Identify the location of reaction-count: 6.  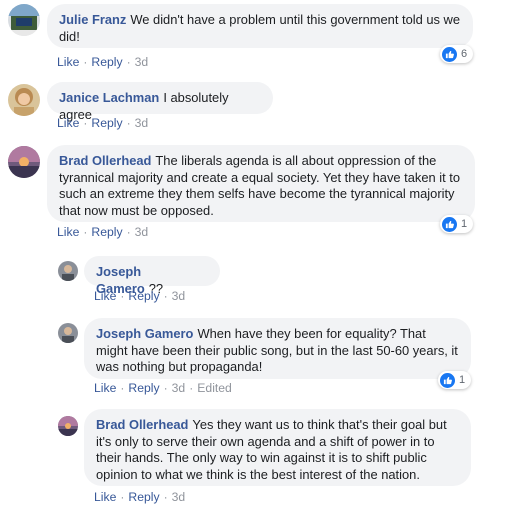
(457, 54).